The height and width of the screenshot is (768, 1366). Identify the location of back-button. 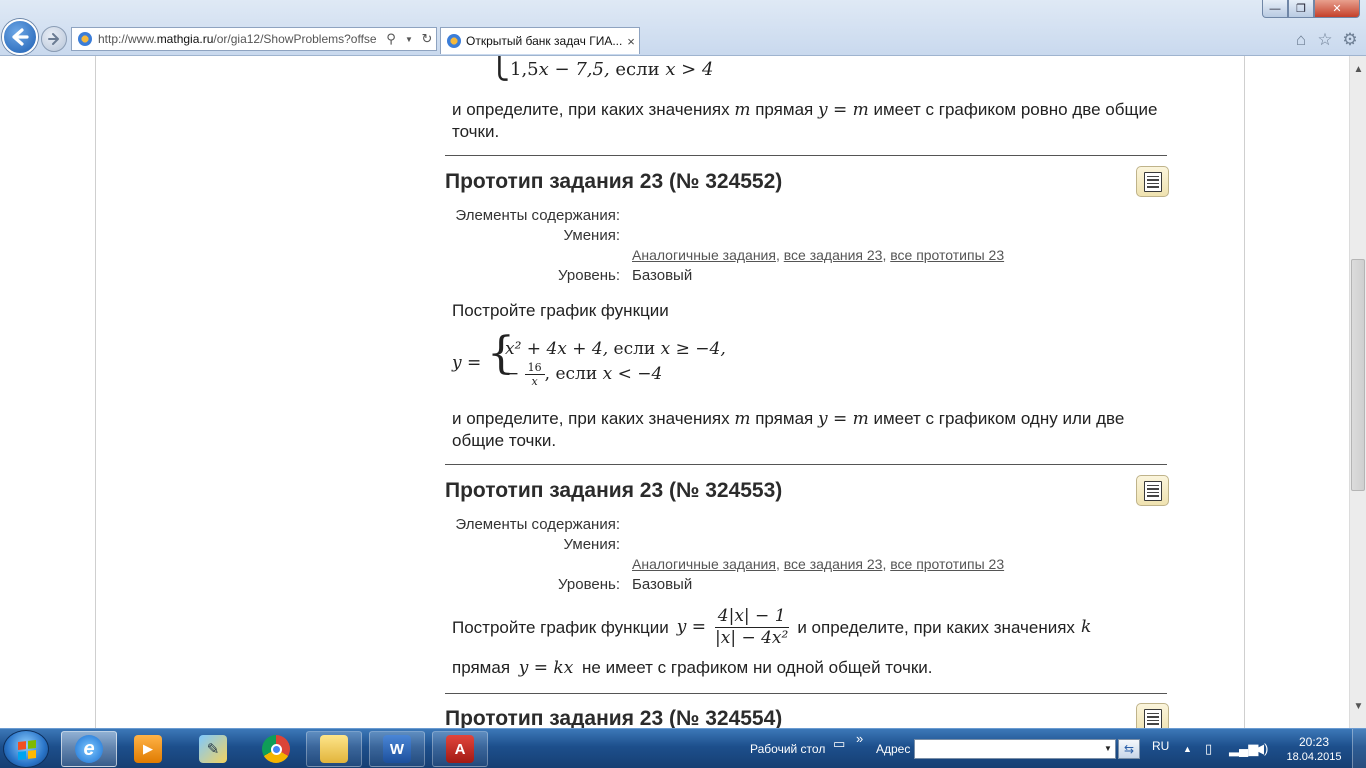
(20, 37).